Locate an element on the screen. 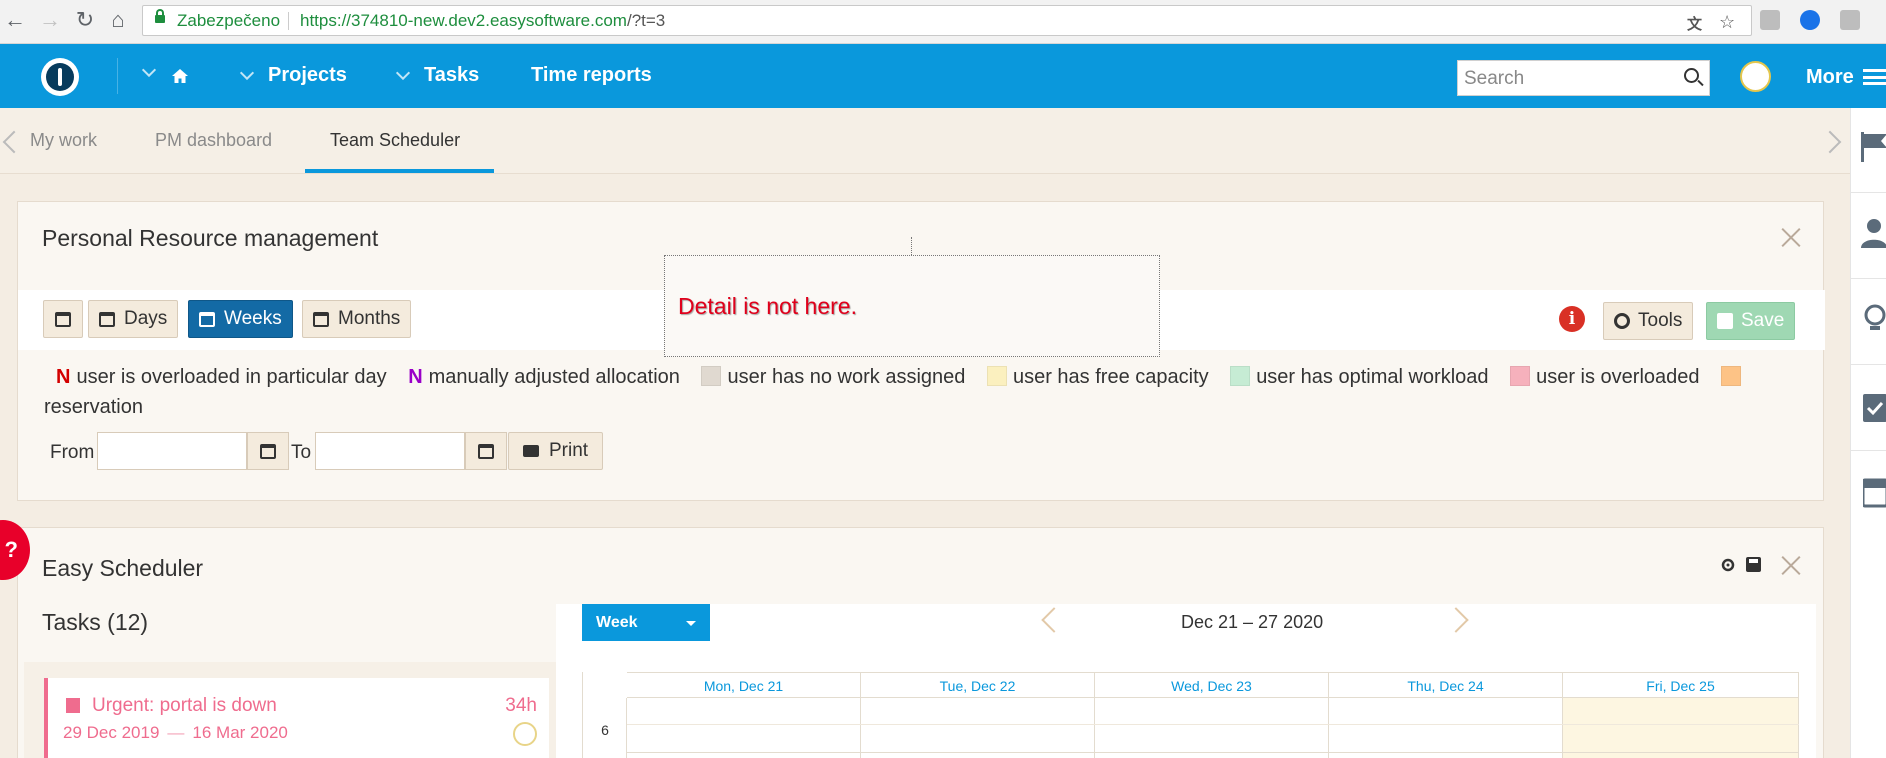 This screenshot has height=758, width=1886. reload-icon: ↻ is located at coordinates (85, 19).